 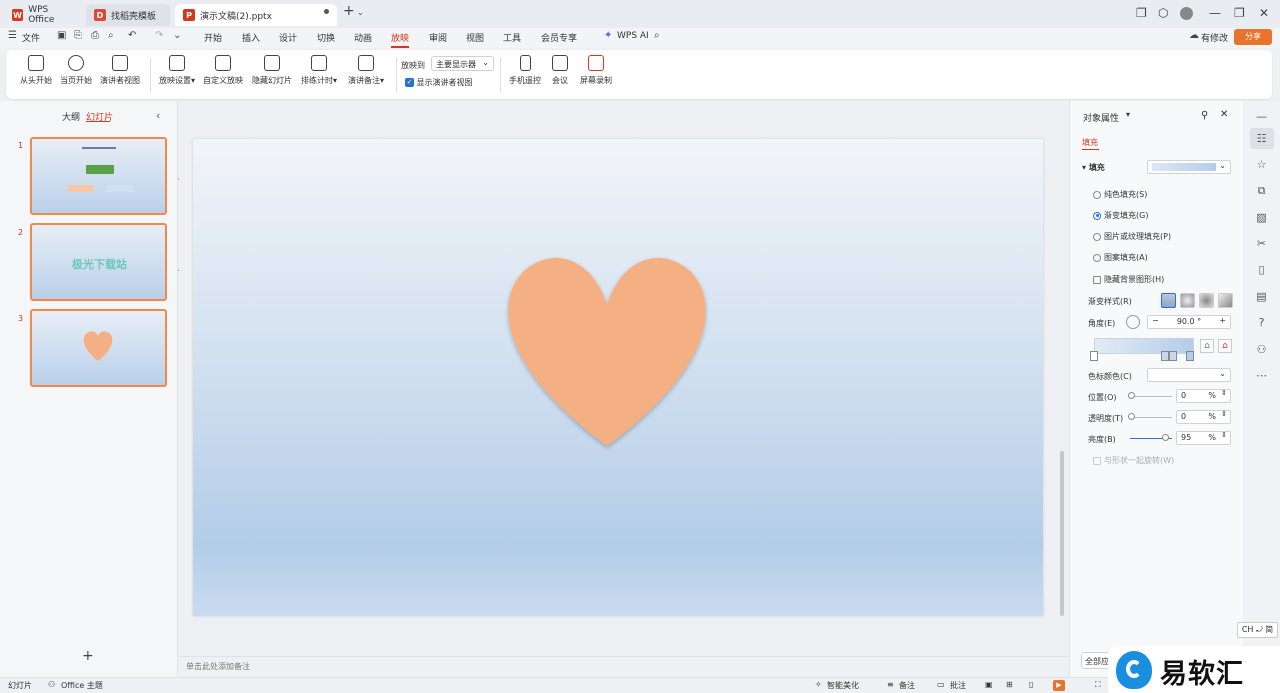 I want to click on undo-icon: ↶, so click(x=132, y=35).